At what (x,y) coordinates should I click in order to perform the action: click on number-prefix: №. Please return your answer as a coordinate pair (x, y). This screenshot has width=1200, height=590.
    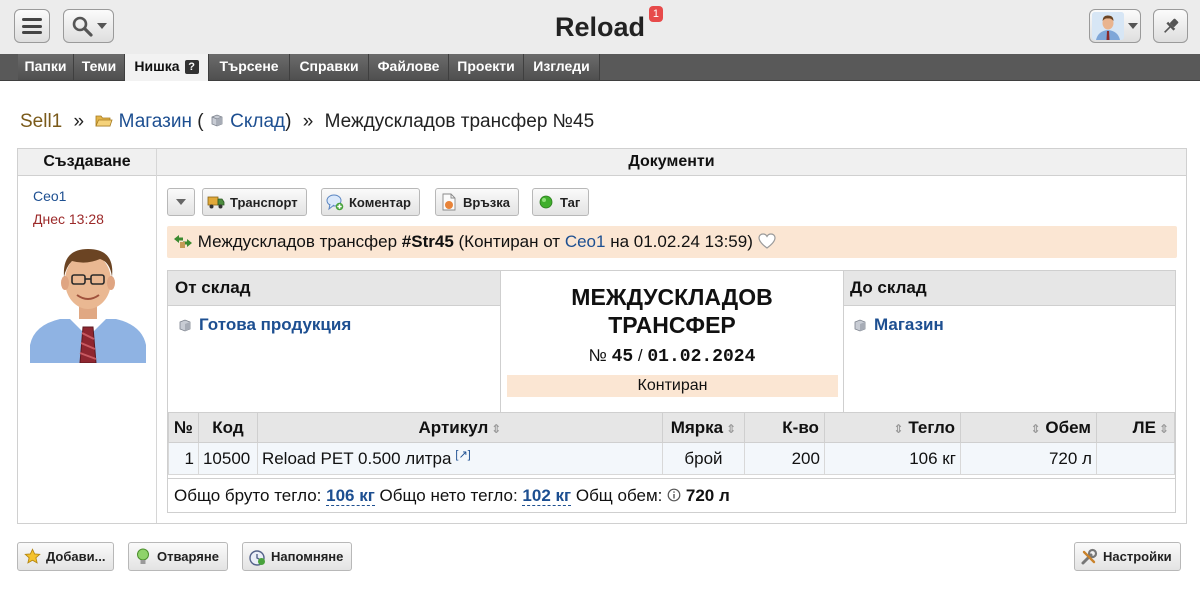
    Looking at the image, I should click on (597, 355).